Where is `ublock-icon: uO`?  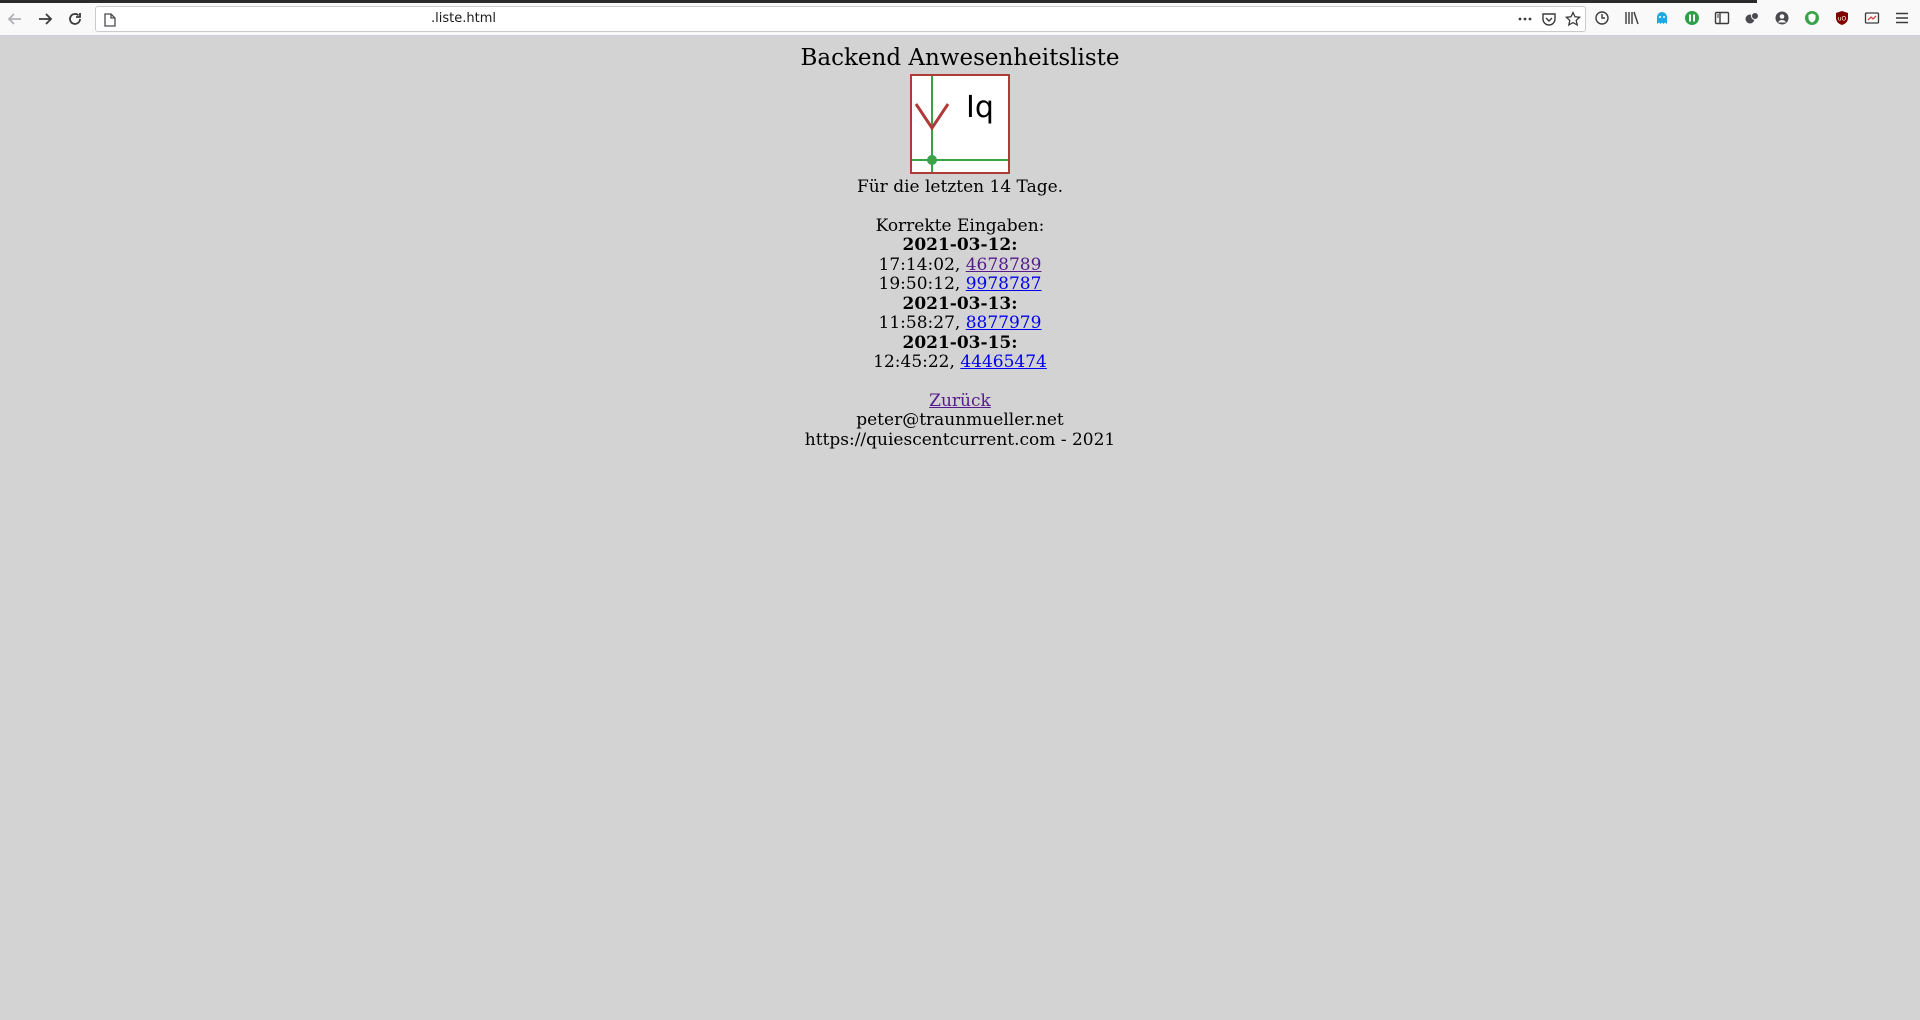 ublock-icon: uO is located at coordinates (1842, 18).